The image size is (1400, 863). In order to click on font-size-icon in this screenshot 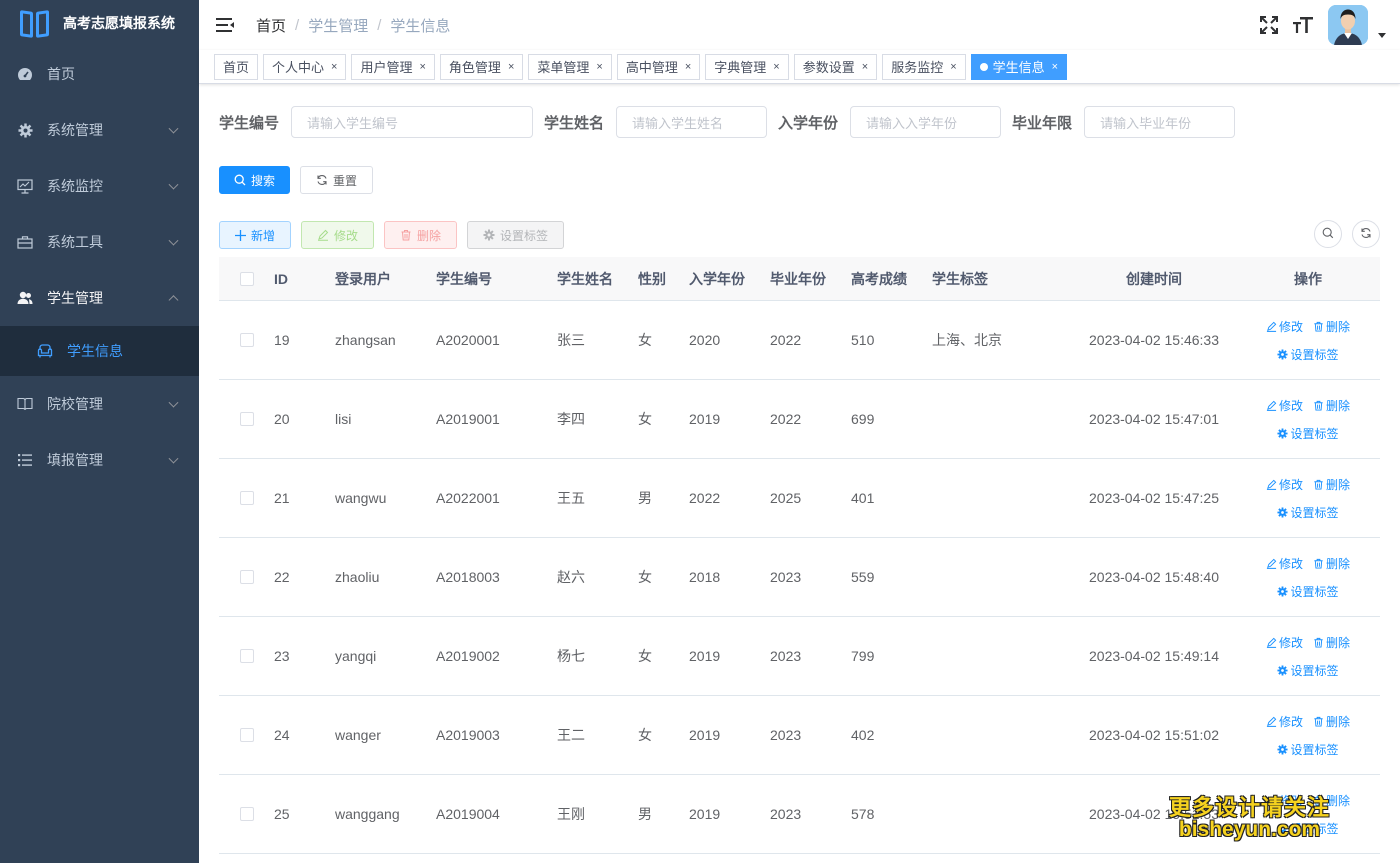, I will do `click(1303, 25)`.